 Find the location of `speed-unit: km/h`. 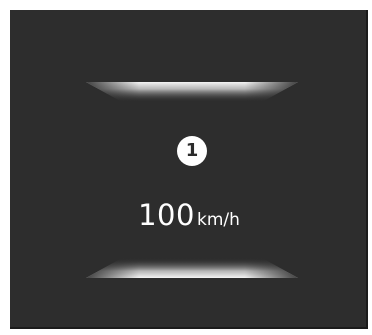

speed-unit: km/h is located at coordinates (218, 220).